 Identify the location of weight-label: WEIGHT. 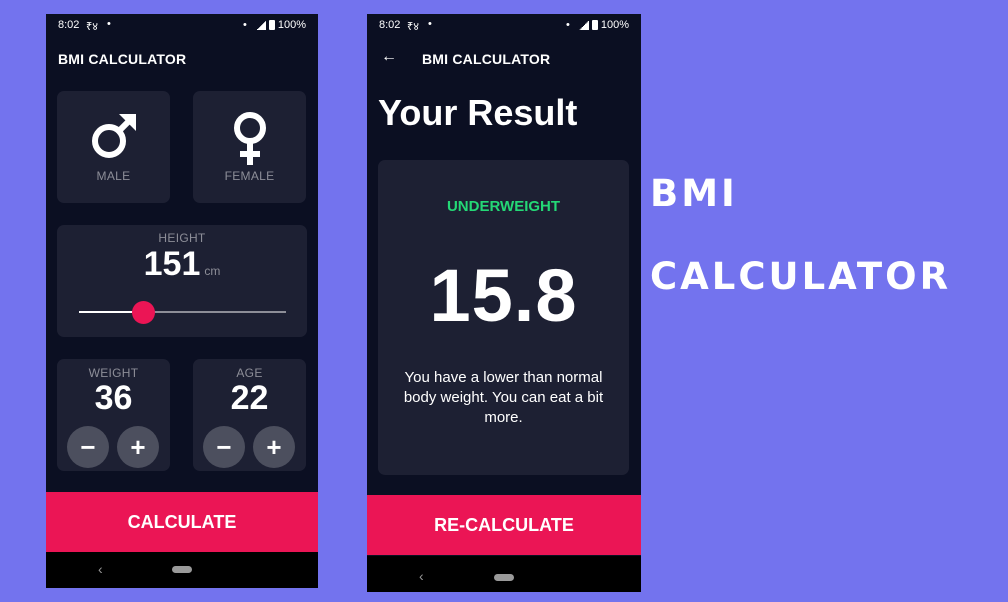
(113, 373).